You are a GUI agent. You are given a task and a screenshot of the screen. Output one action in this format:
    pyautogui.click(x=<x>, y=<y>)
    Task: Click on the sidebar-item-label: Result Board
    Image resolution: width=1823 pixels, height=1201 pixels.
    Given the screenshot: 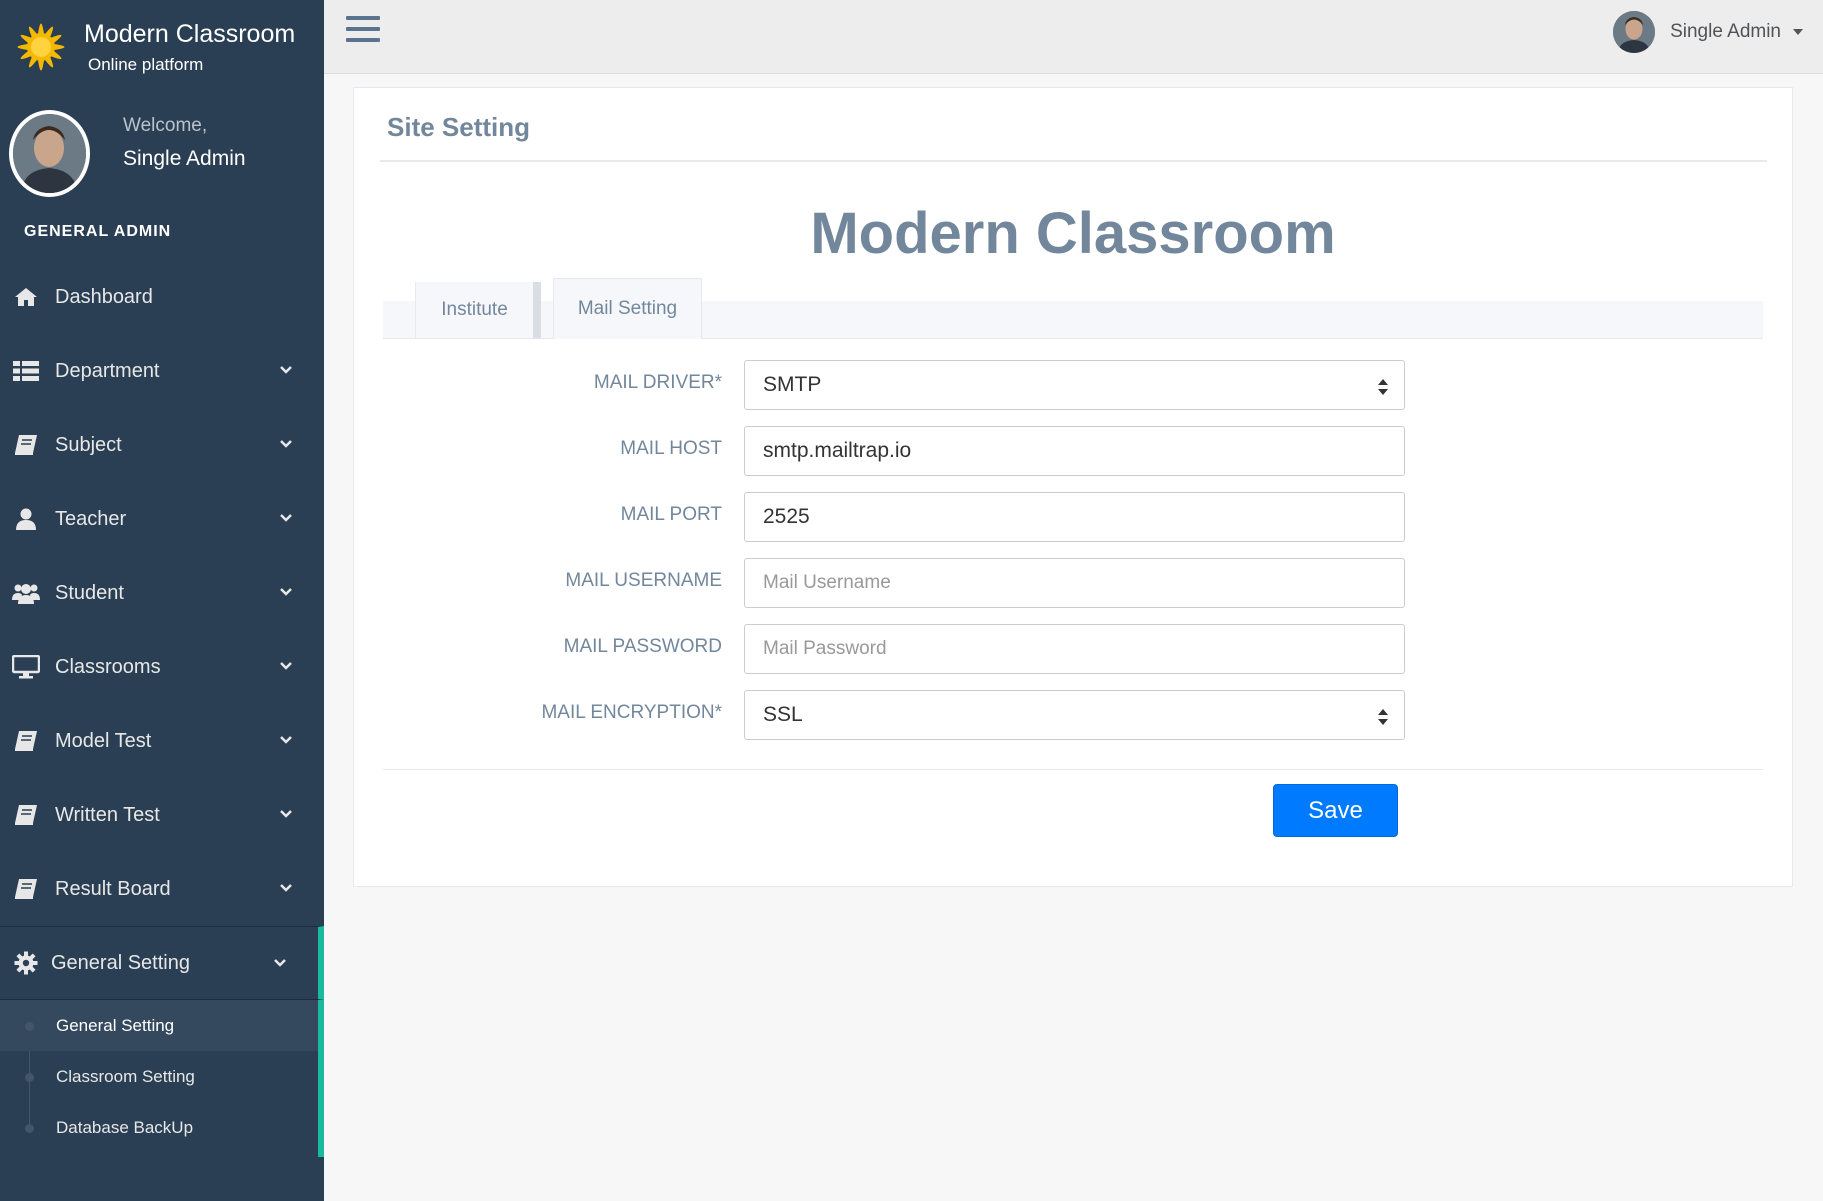 What is the action you would take?
    pyautogui.click(x=113, y=888)
    